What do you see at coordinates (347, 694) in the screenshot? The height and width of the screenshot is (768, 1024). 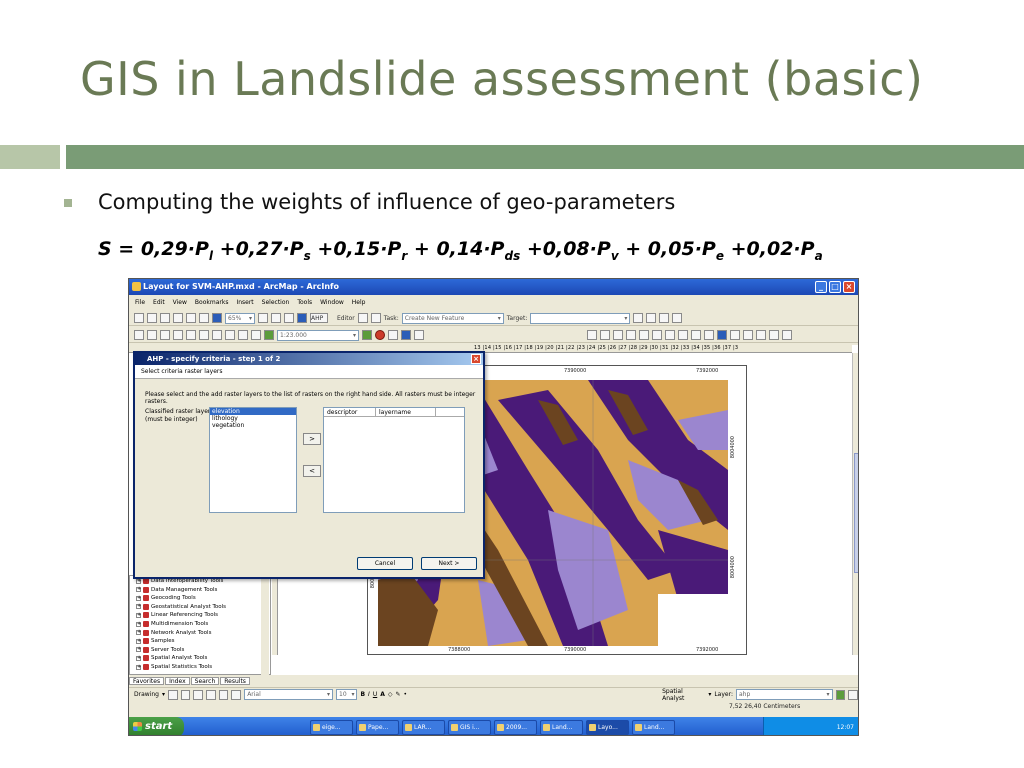 I see `font-size-select: 10 ▾` at bounding box center [347, 694].